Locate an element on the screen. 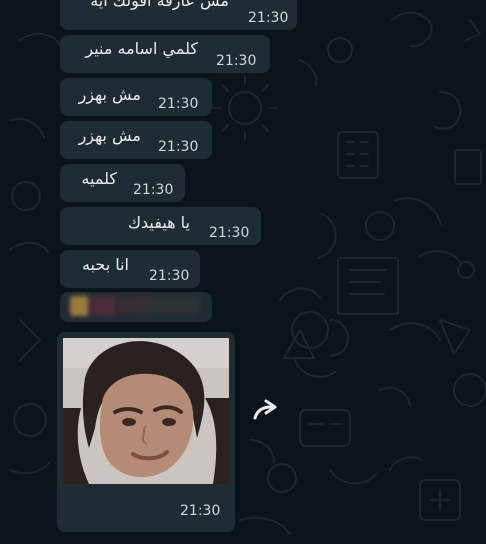  redacted-message-bubble is located at coordinates (136, 307).